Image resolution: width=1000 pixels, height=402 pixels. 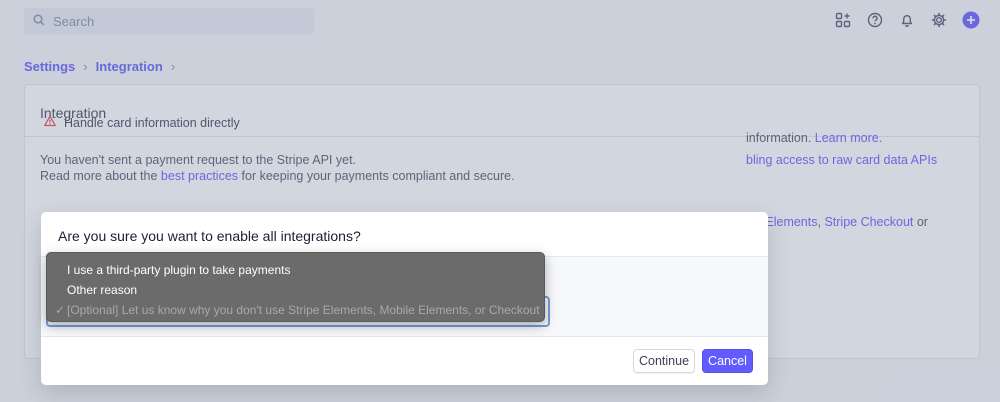 What do you see at coordinates (60, 310) in the screenshot?
I see `checkmark-icon: ✓` at bounding box center [60, 310].